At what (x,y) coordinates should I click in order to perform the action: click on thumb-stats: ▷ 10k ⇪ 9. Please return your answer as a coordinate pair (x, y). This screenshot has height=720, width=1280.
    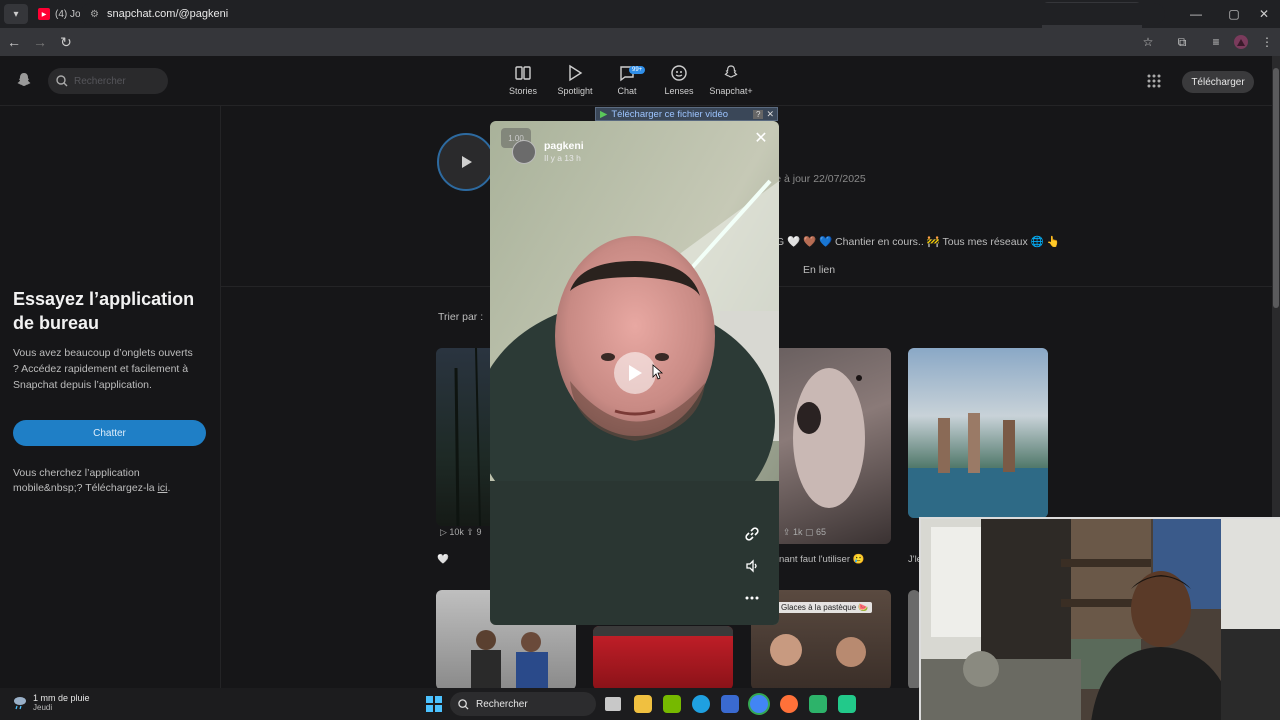
    Looking at the image, I should click on (461, 532).